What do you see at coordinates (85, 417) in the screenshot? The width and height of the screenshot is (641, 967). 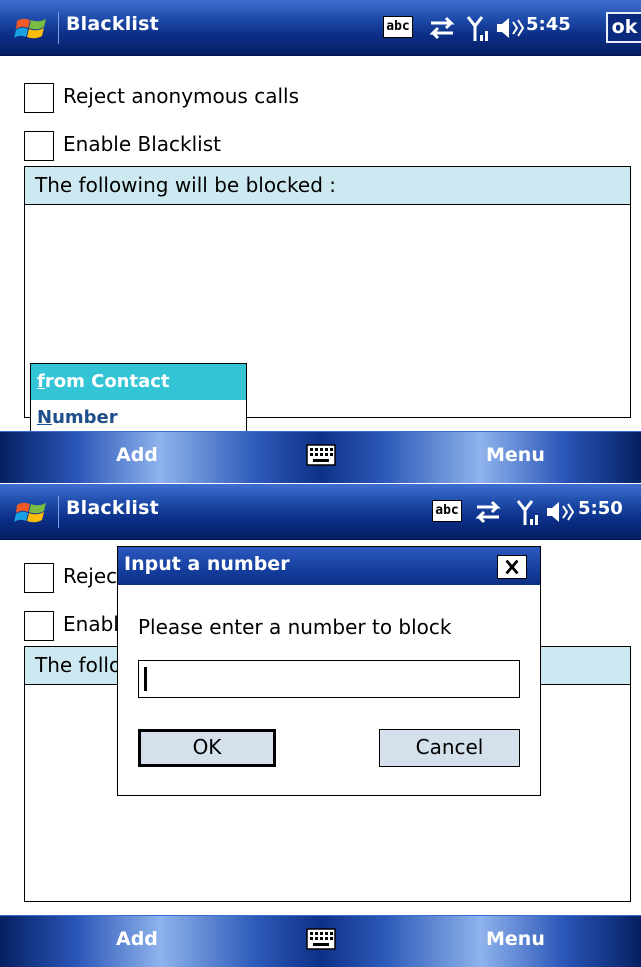 I see `menu-item-number-label: umber` at bounding box center [85, 417].